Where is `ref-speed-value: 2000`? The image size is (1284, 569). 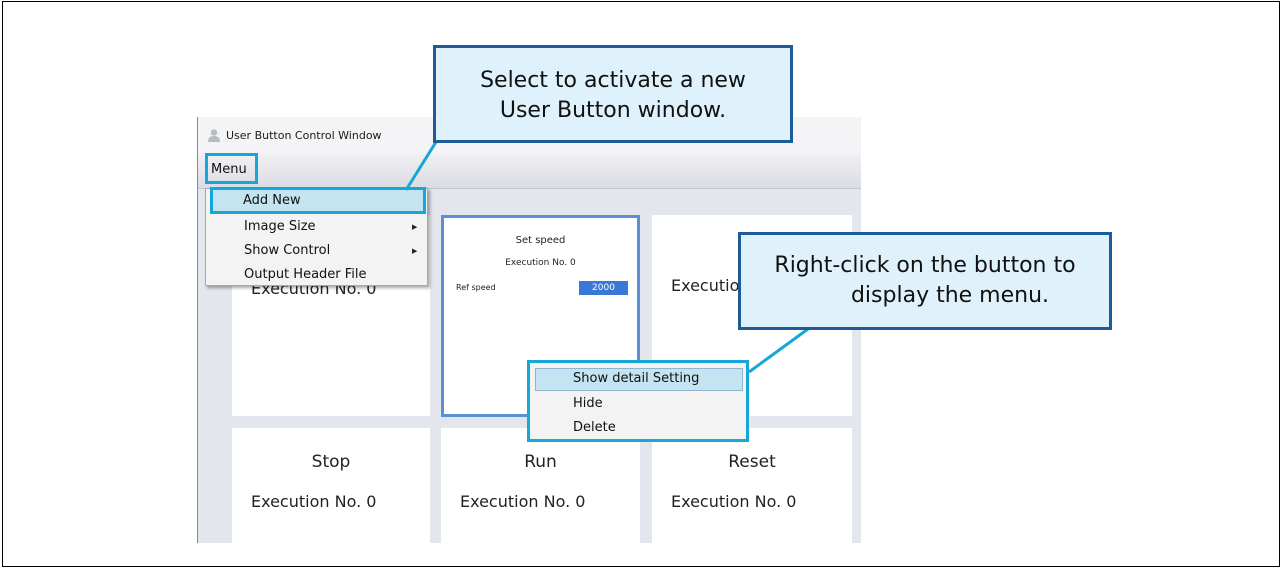
ref-speed-value: 2000 is located at coordinates (603, 288).